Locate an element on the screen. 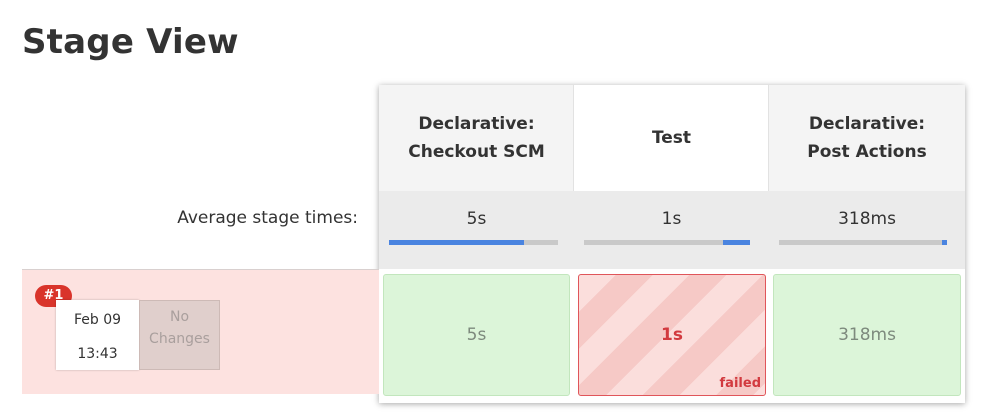 This screenshot has height=419, width=994. avg-time: 1s is located at coordinates (671, 219).